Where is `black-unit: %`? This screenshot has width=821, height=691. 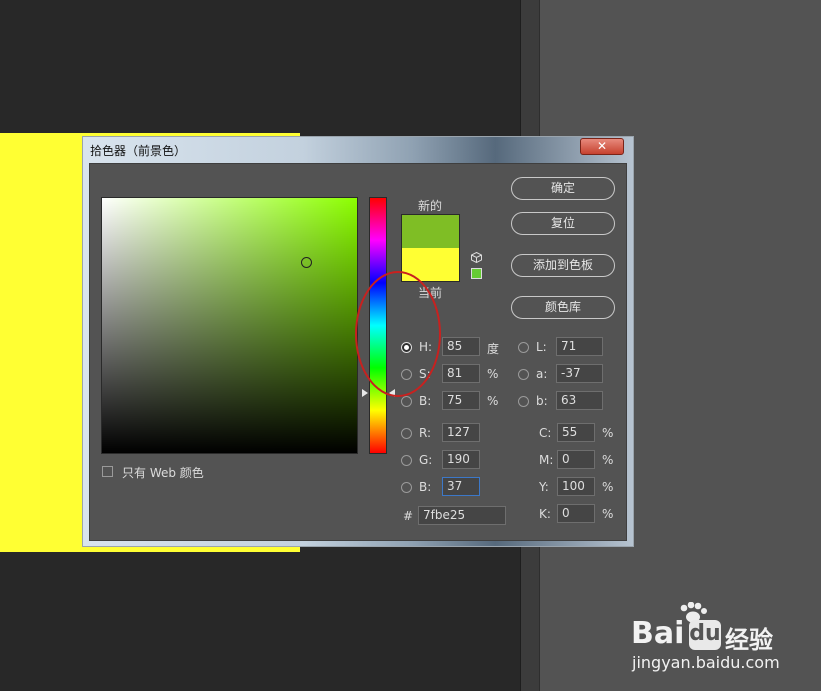
black-unit: % is located at coordinates (608, 514).